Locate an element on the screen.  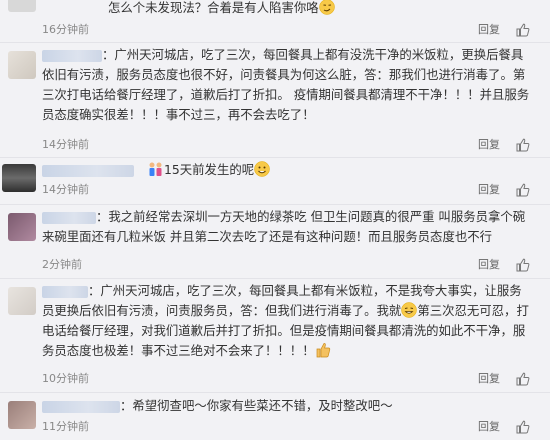
comment-item: 15天前发生的呢 14分钟前 回复 is located at coordinates (275, 179).